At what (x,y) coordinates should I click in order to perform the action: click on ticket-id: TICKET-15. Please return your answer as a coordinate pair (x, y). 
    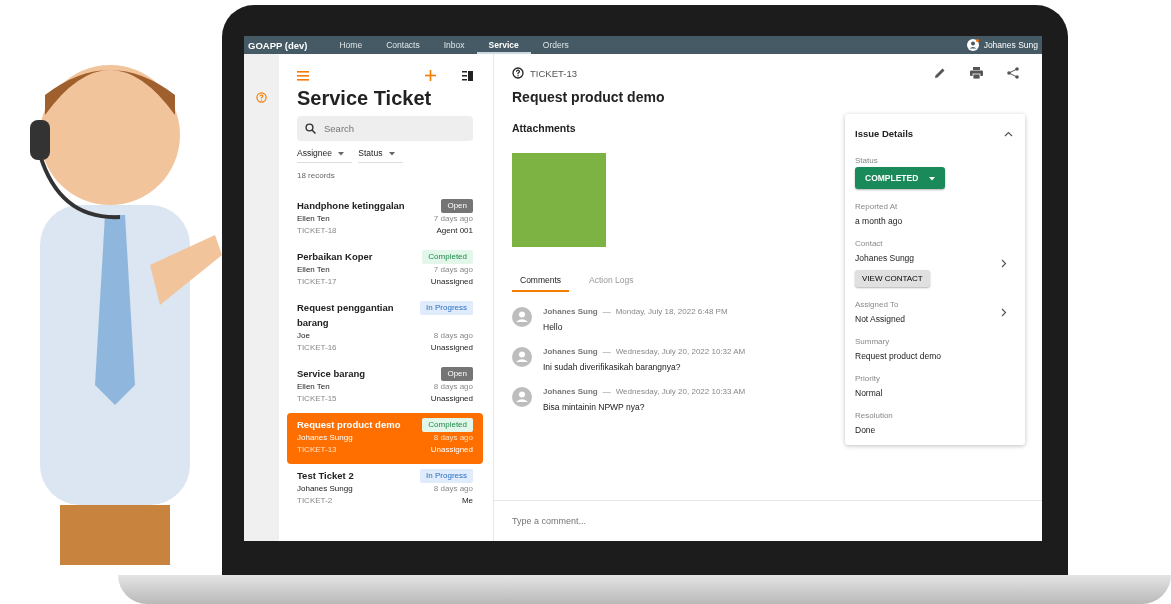
    Looking at the image, I should click on (317, 399).